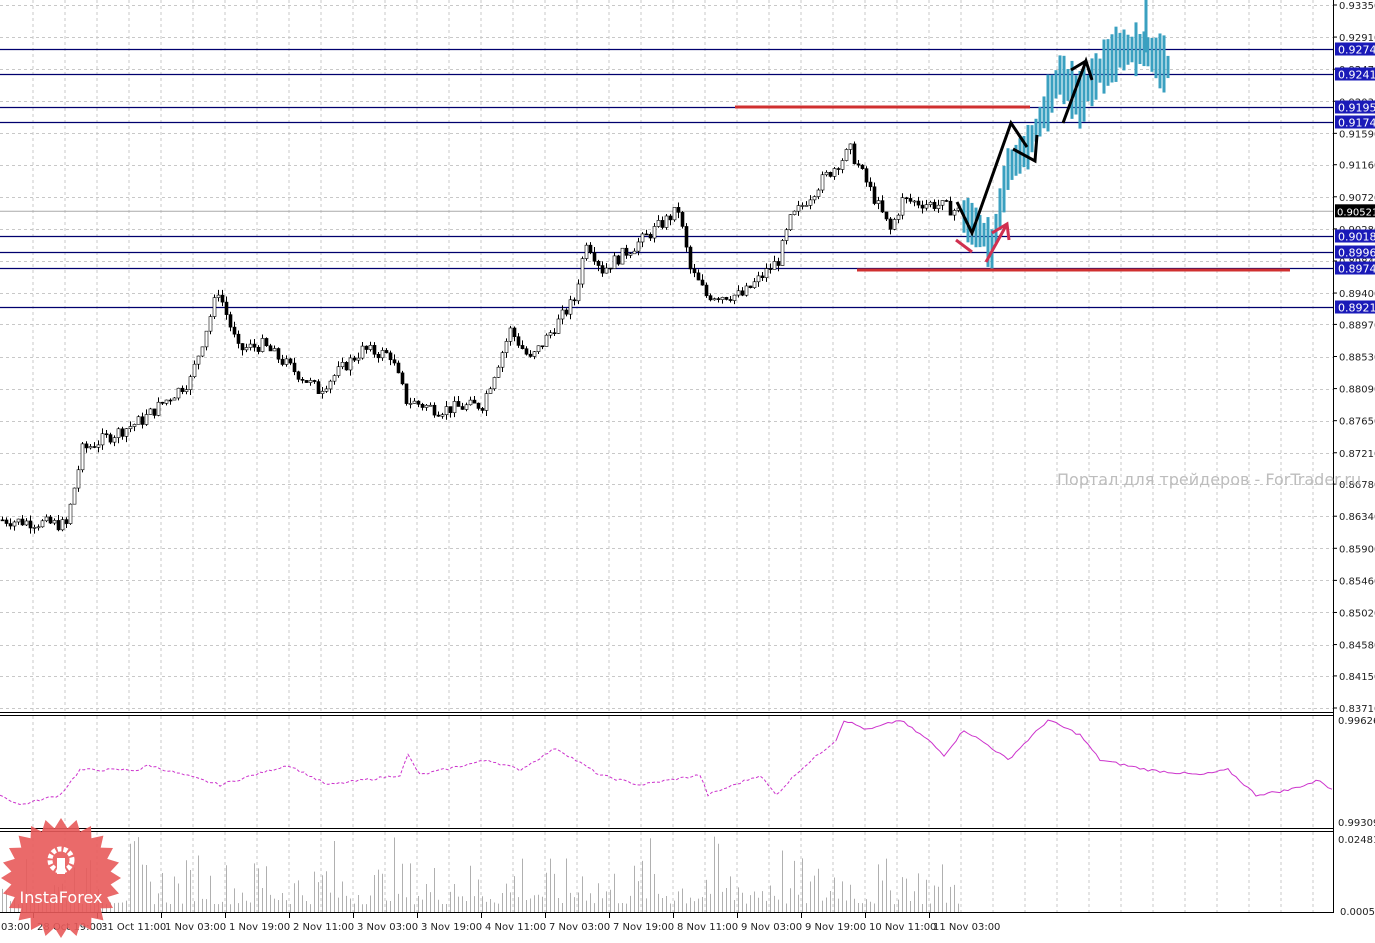 The width and height of the screenshot is (1375, 943). What do you see at coordinates (1357, 422) in the screenshot?
I see `price-tick-label: 0.87650` at bounding box center [1357, 422].